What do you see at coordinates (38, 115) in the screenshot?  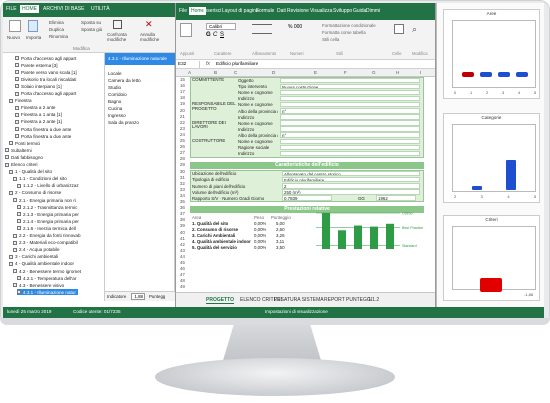 I see `tree-item: Finestra a 1 anta [1]` at bounding box center [38, 115].